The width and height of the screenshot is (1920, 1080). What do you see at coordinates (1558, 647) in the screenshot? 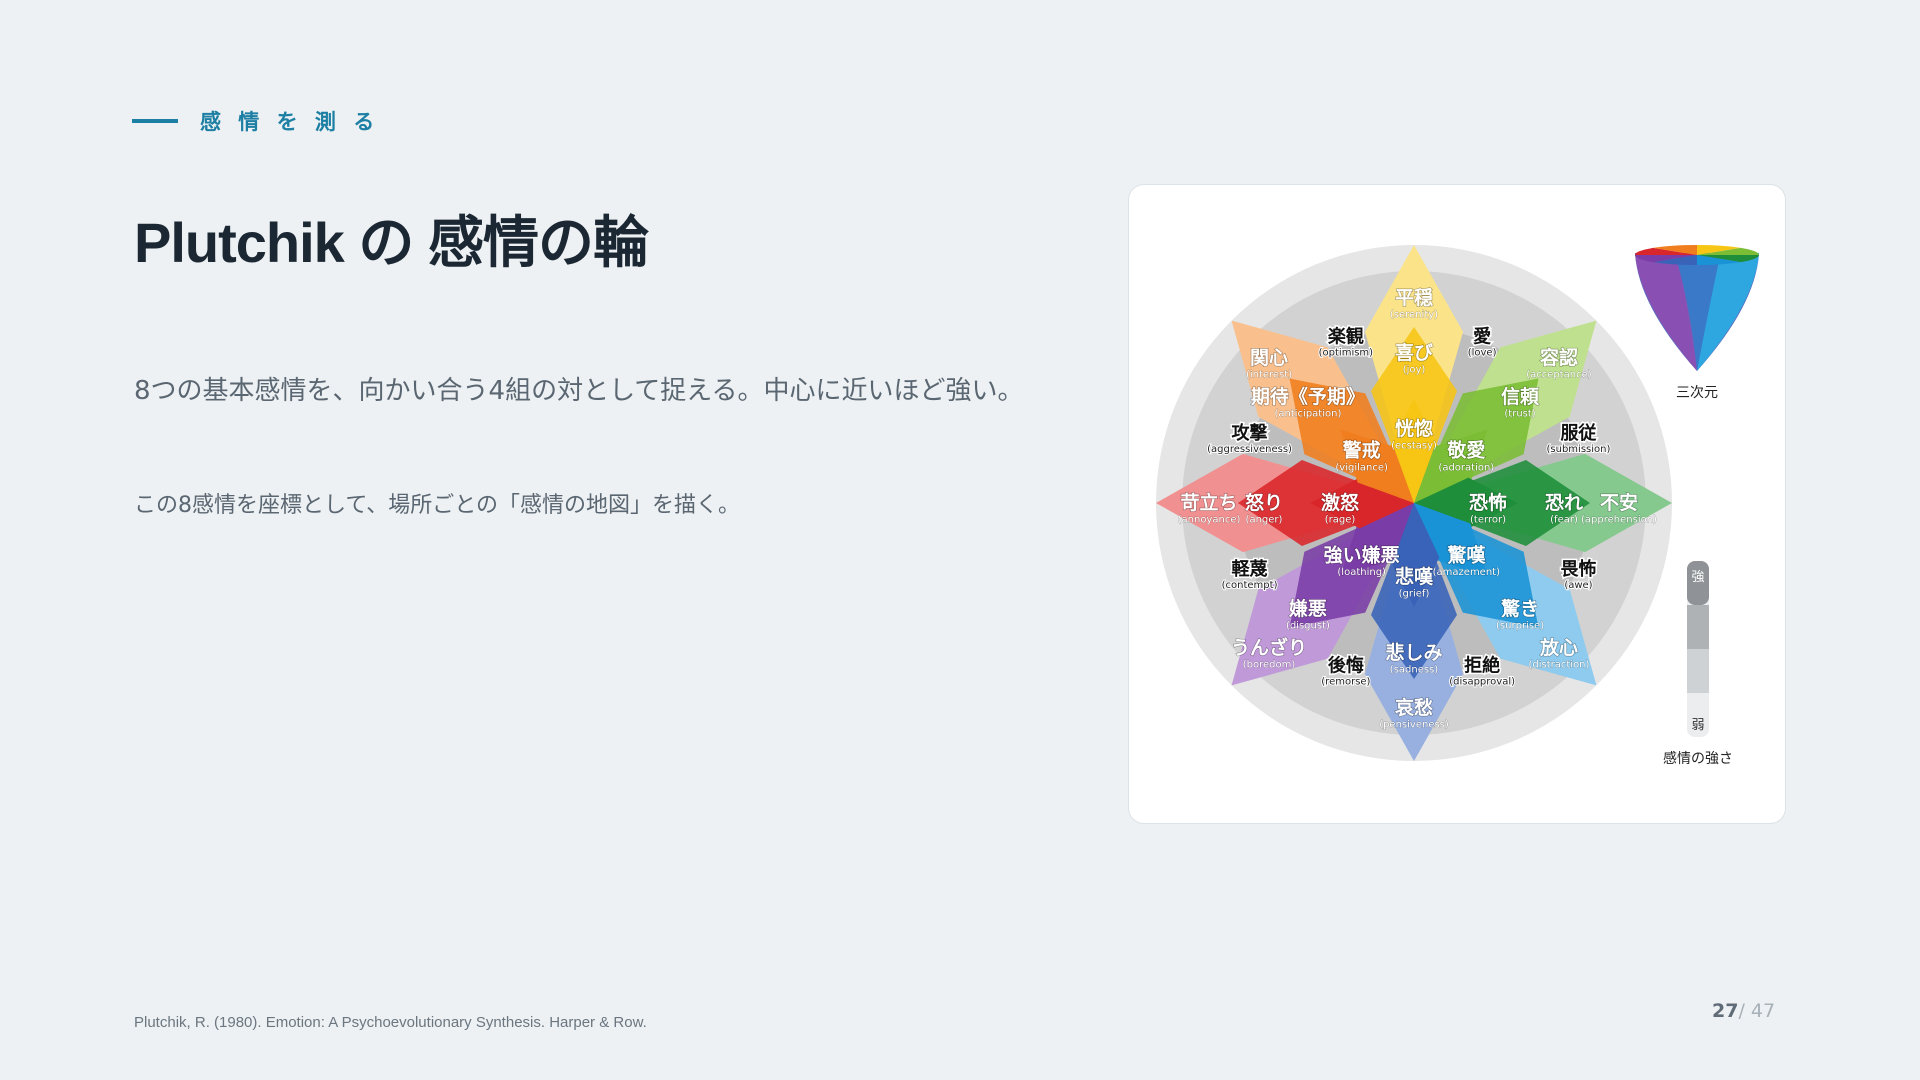
I see `emotion-label-outer-ja: 放心` at bounding box center [1558, 647].